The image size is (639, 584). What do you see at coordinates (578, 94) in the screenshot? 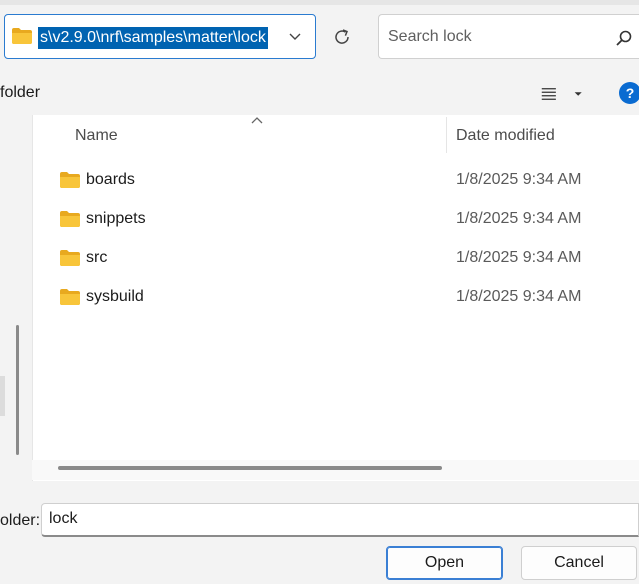
I see `caret-down-icon` at bounding box center [578, 94].